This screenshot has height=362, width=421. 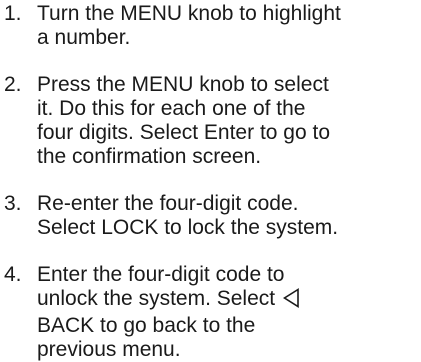 I want to click on step-number: 3., so click(x=13, y=203).